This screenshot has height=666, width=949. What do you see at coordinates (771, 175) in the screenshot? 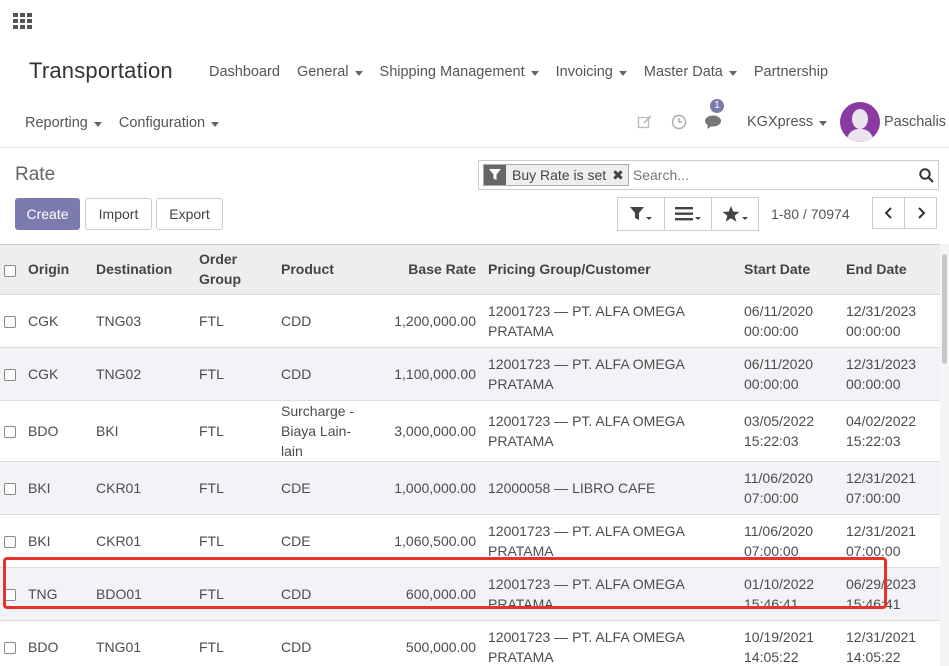
I see `search-input` at bounding box center [771, 175].